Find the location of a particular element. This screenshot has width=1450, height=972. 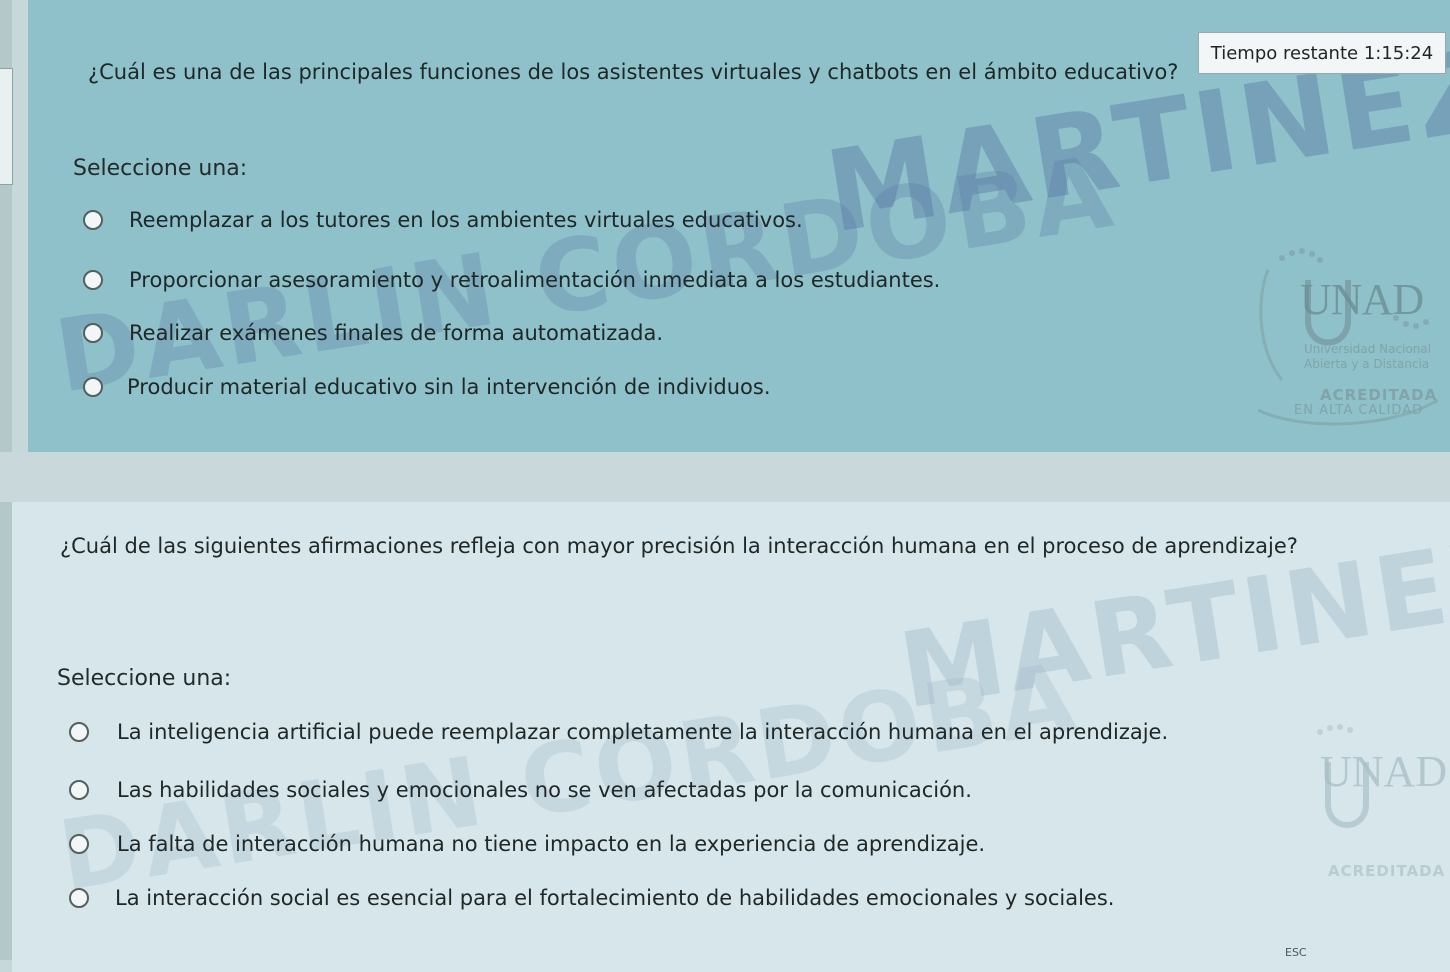

unad-logo-faint-graphic is located at coordinates (1343, 776).